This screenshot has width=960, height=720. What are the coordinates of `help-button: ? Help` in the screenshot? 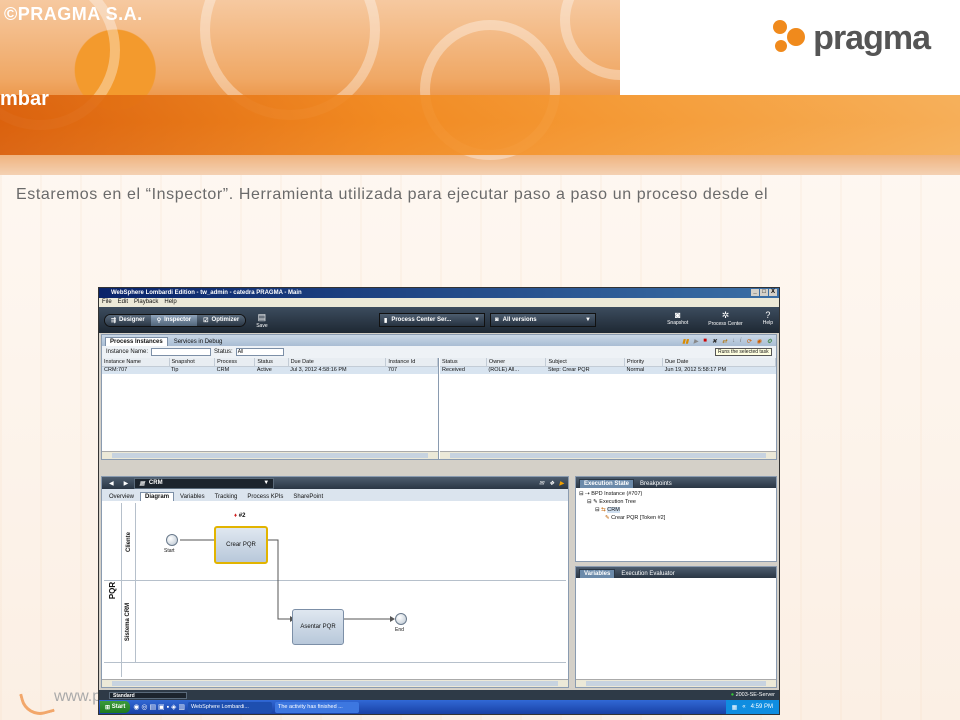 It's located at (768, 318).